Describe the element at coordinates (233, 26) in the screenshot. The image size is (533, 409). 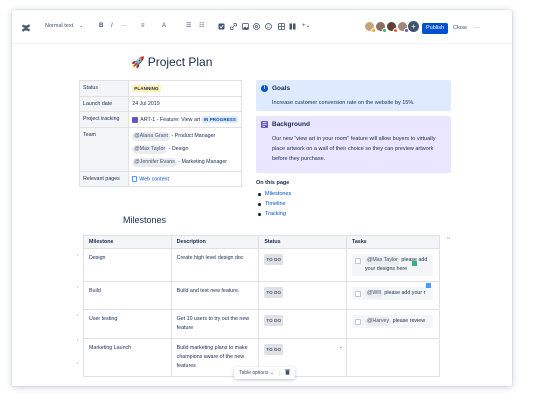
I see `link-icon` at that location.